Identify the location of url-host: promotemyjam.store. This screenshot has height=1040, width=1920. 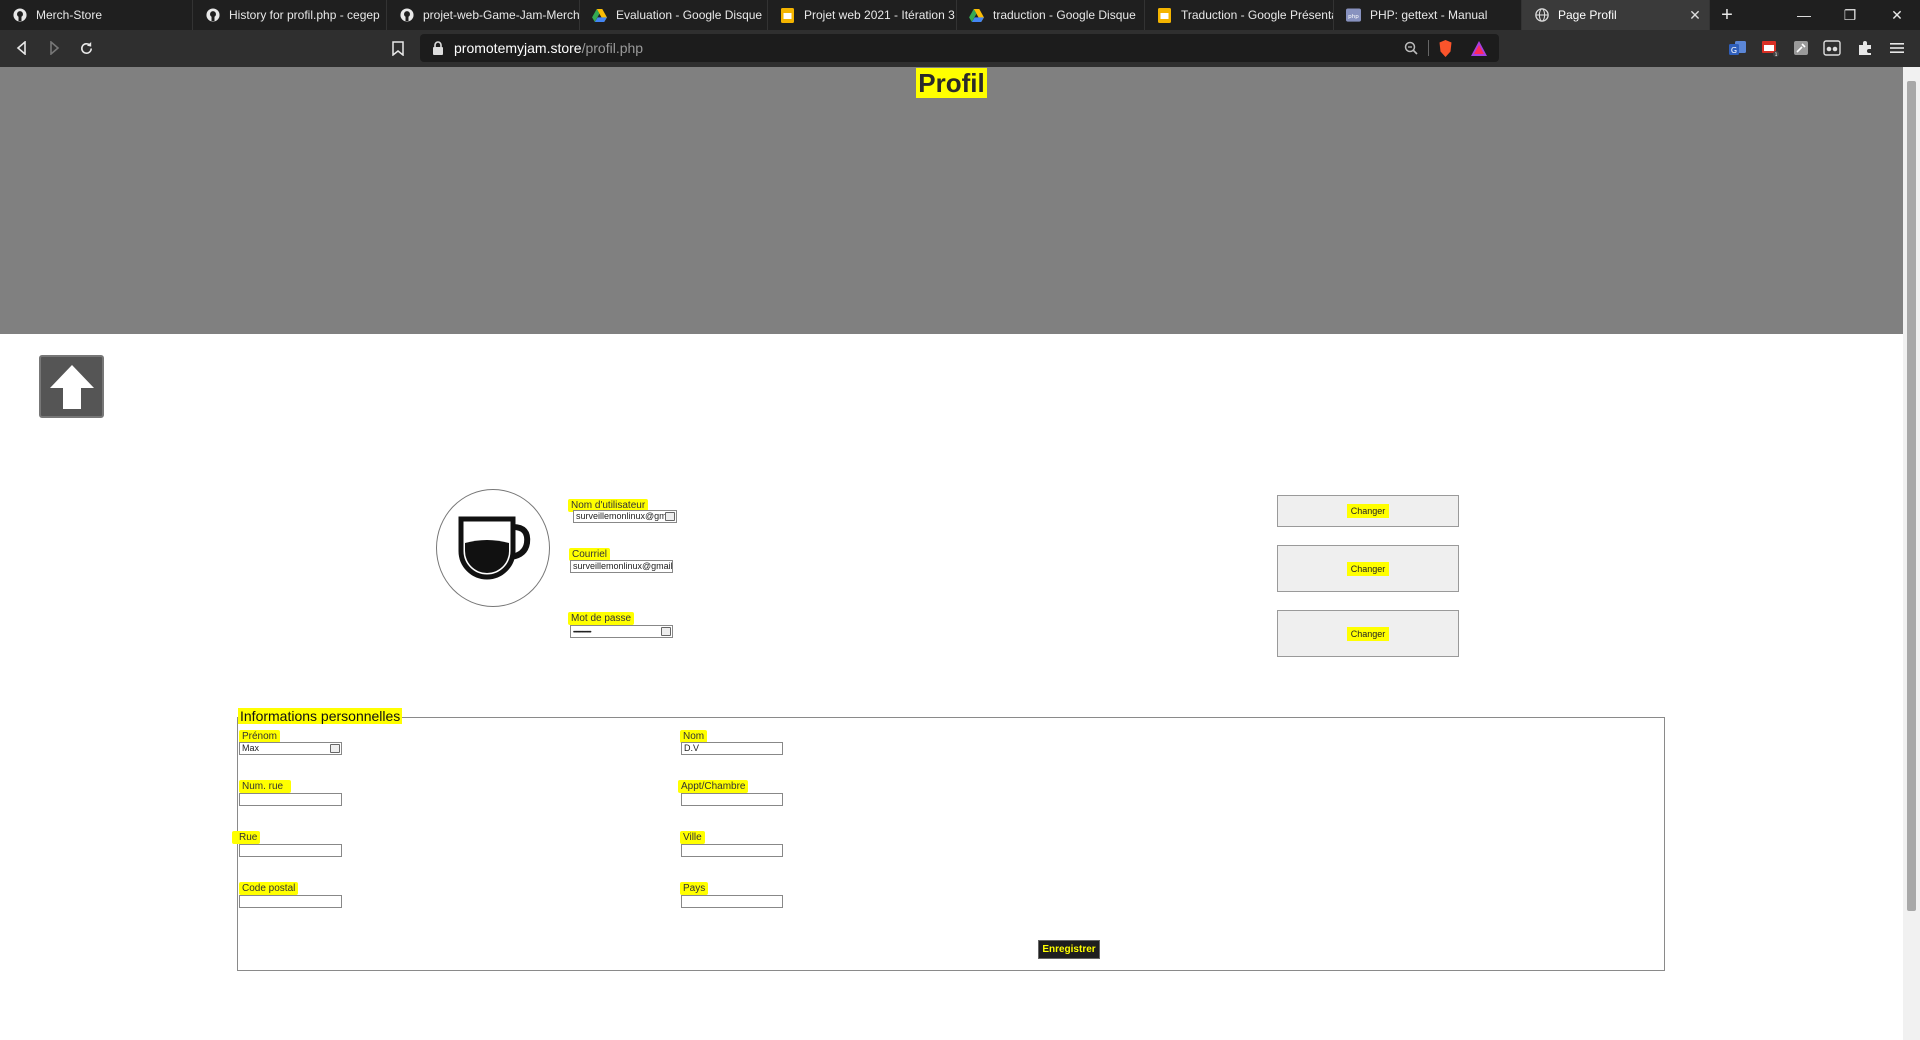
(518, 48).